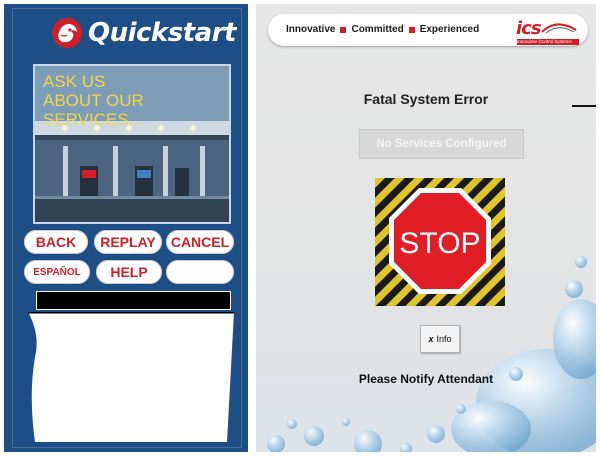 This screenshot has width=600, height=456. Describe the element at coordinates (441, 144) in the screenshot. I see `no-services-button: No Services Configured` at that location.